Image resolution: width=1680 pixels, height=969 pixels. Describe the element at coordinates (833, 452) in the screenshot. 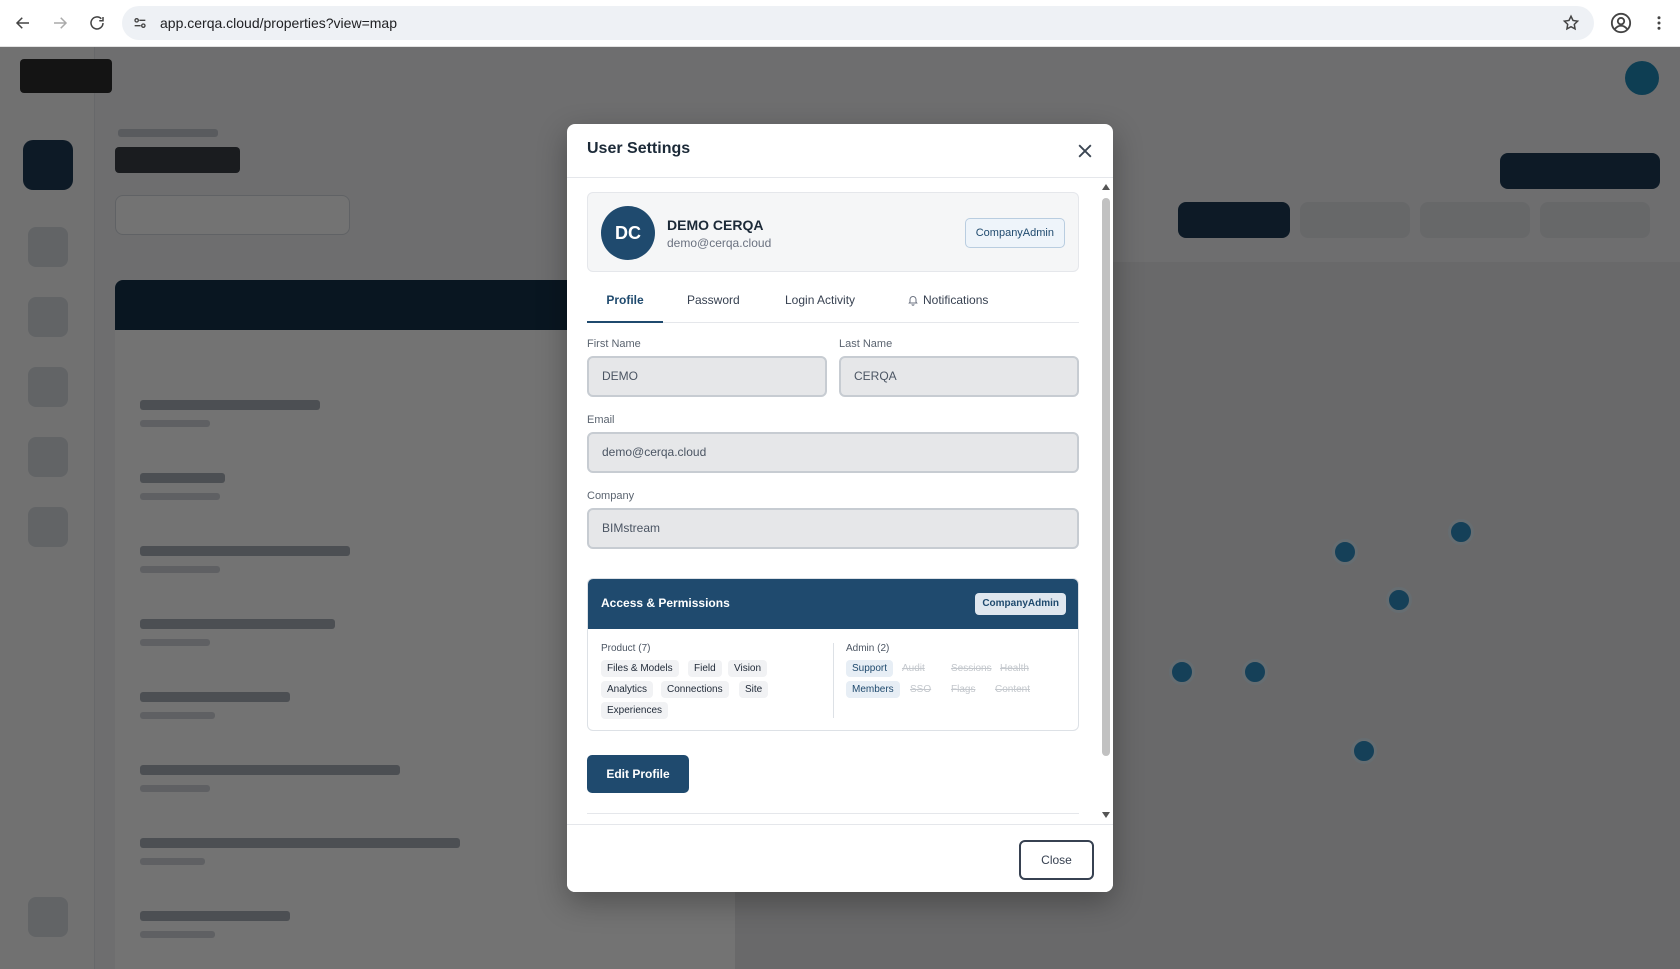

I see `email-field: demo@cerqa.cloud` at that location.